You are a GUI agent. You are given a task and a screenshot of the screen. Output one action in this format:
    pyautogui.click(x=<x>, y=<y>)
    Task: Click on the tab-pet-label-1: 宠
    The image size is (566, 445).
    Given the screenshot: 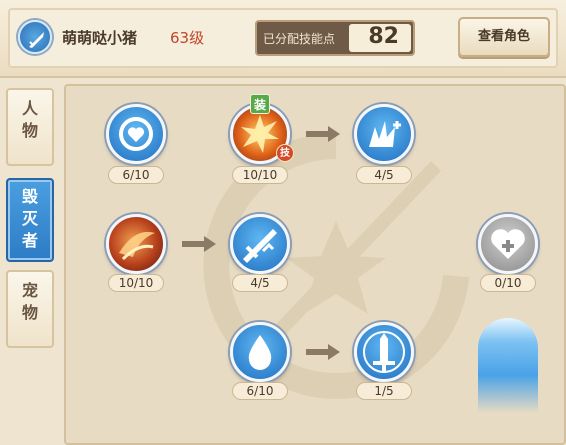 What is the action you would take?
    pyautogui.click(x=29, y=290)
    